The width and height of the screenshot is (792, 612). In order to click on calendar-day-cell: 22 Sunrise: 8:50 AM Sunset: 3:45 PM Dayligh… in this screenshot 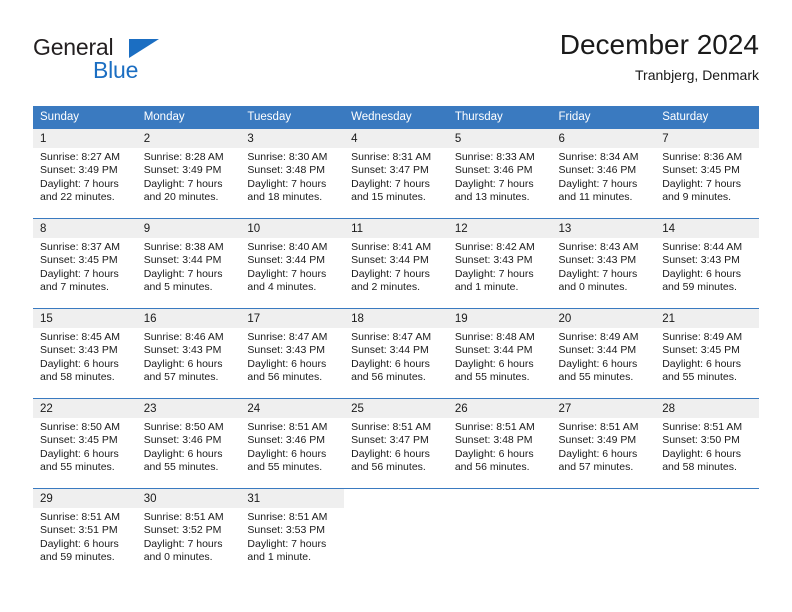, I will do `click(85, 443)`.